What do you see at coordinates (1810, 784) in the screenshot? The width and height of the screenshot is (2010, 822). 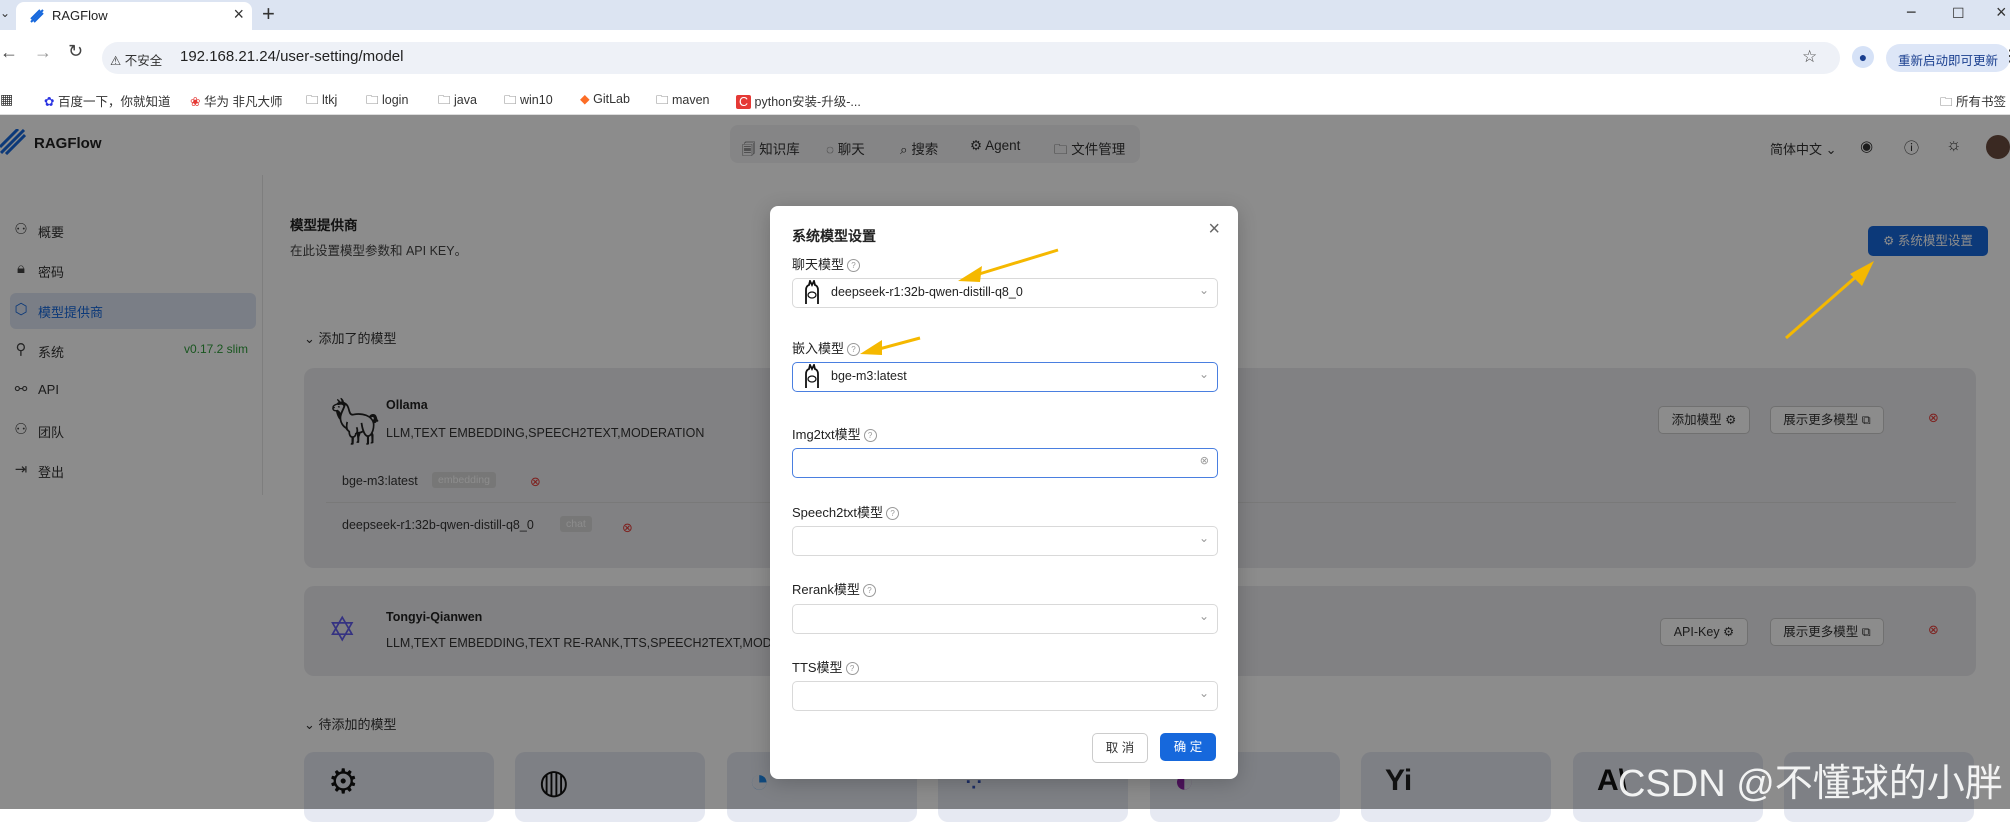 I see `watermark: CSDN @不懂球的小胖` at bounding box center [1810, 784].